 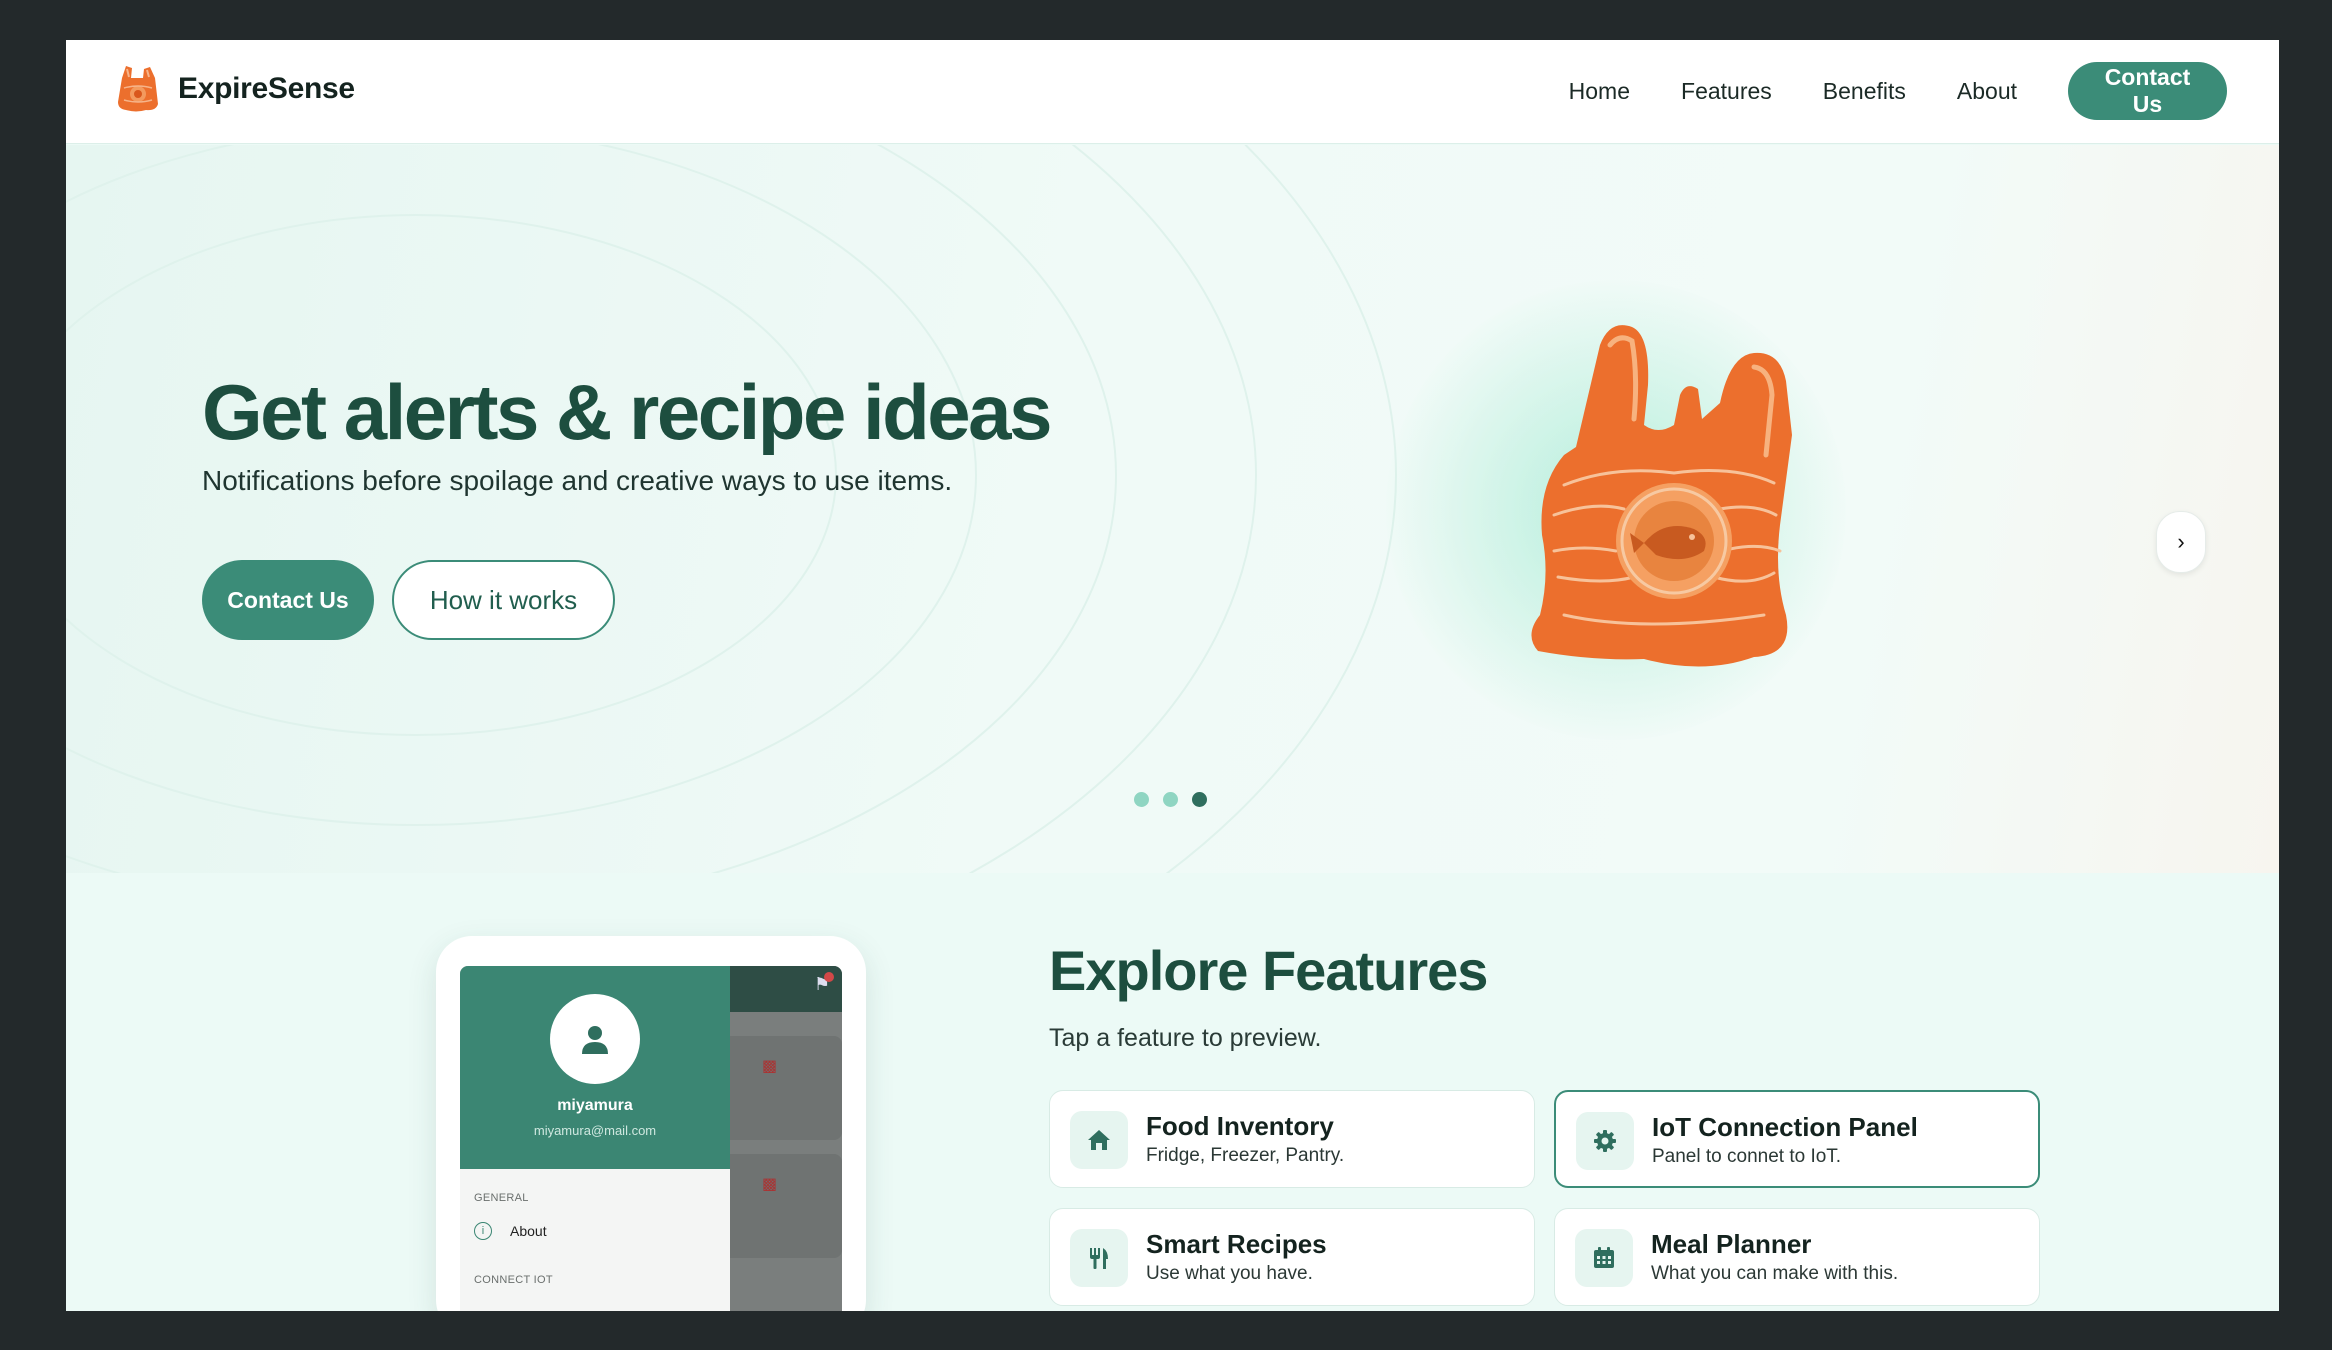 What do you see at coordinates (1605, 1141) in the screenshot?
I see `gear-icon` at bounding box center [1605, 1141].